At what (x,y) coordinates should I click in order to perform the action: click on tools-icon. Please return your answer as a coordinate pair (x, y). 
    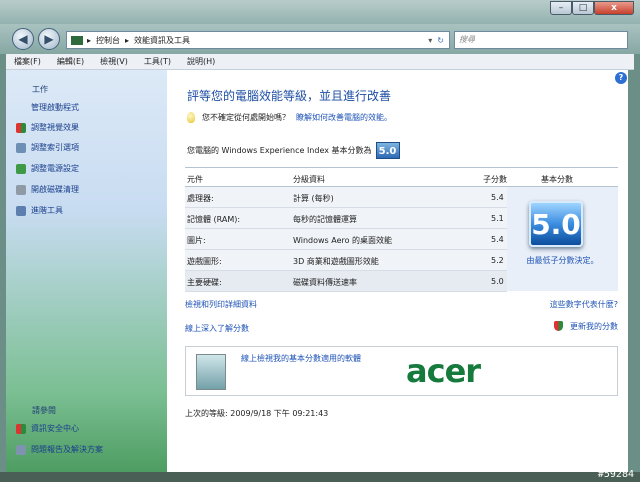
    Looking at the image, I should click on (21, 210).